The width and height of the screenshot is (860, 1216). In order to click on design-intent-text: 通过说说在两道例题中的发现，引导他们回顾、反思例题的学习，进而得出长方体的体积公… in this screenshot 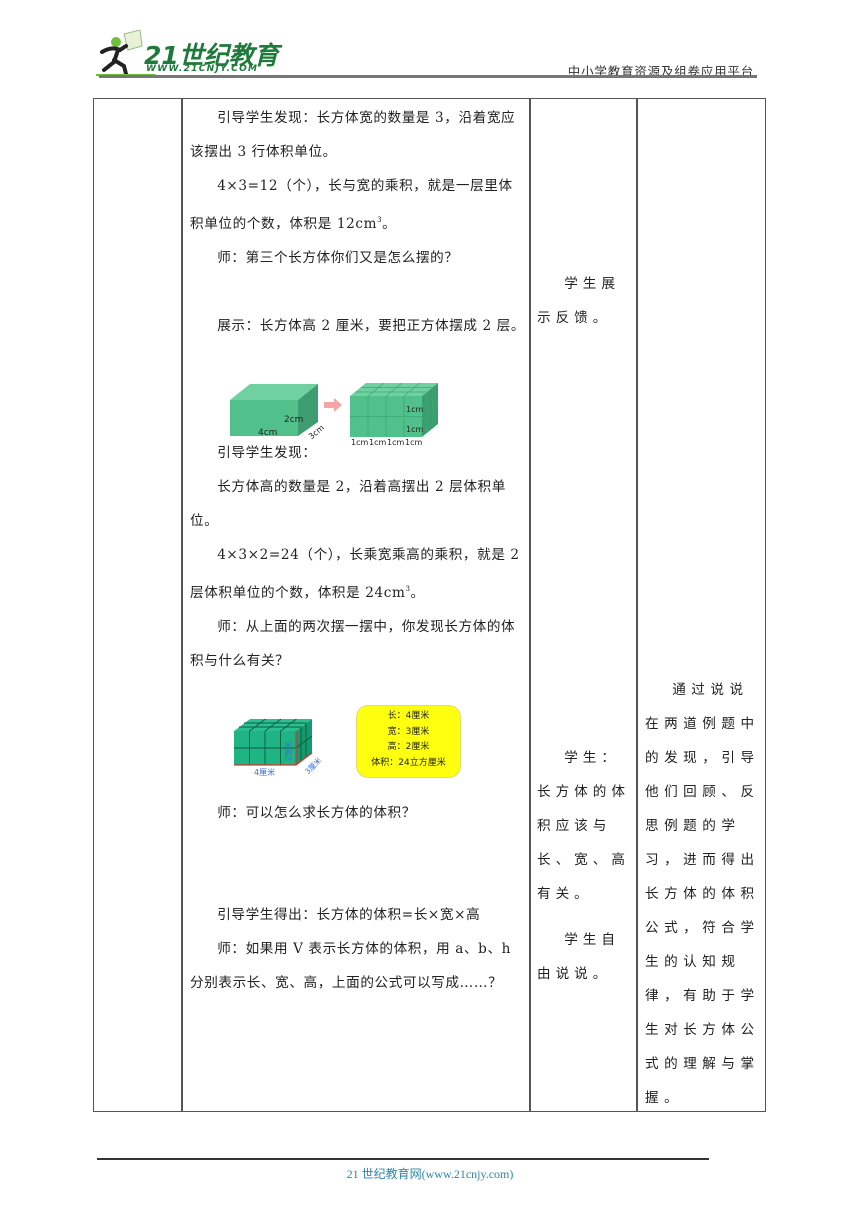, I will do `click(702, 894)`.